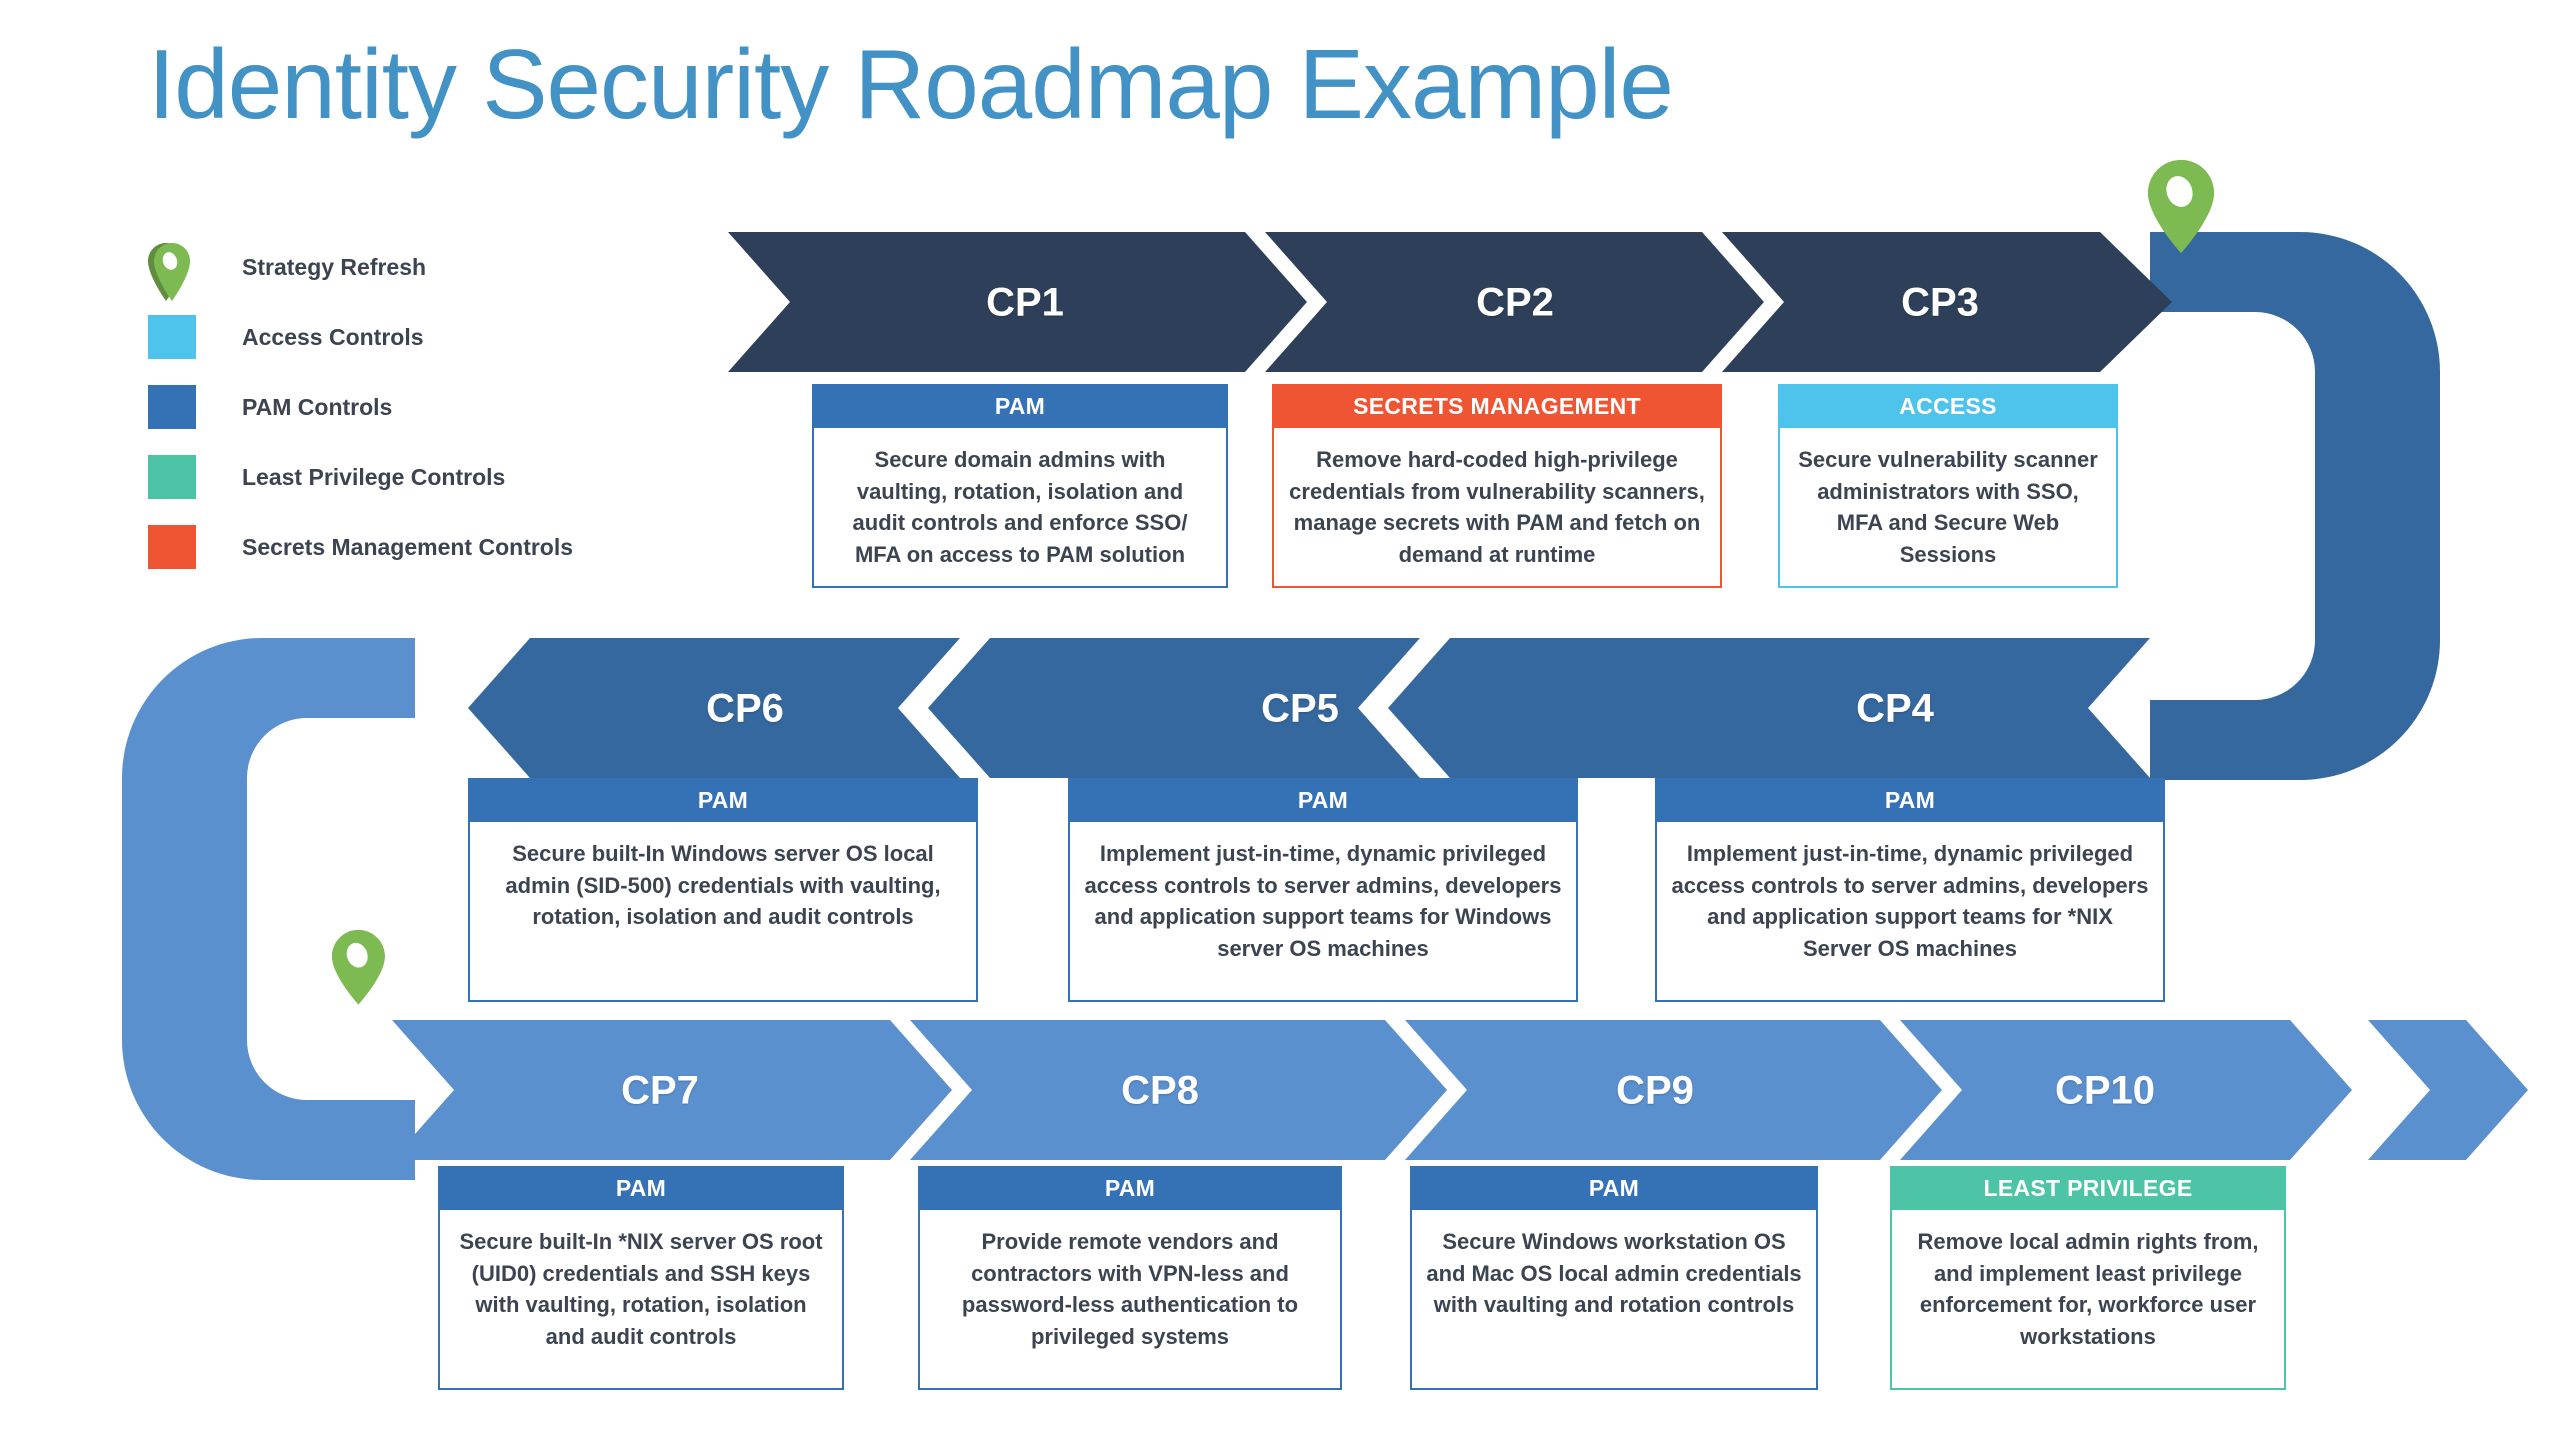 The width and height of the screenshot is (2560, 1440). What do you see at coordinates (1497, 406) in the screenshot?
I see `detail-card-header: SECRETS MANAGEMENT` at bounding box center [1497, 406].